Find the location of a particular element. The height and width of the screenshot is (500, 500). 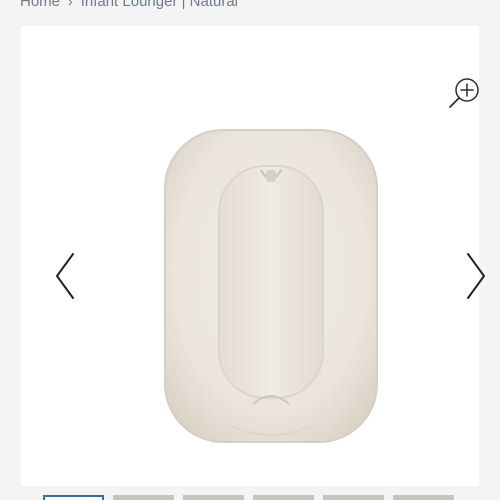

previous-image-button is located at coordinates (65, 276).